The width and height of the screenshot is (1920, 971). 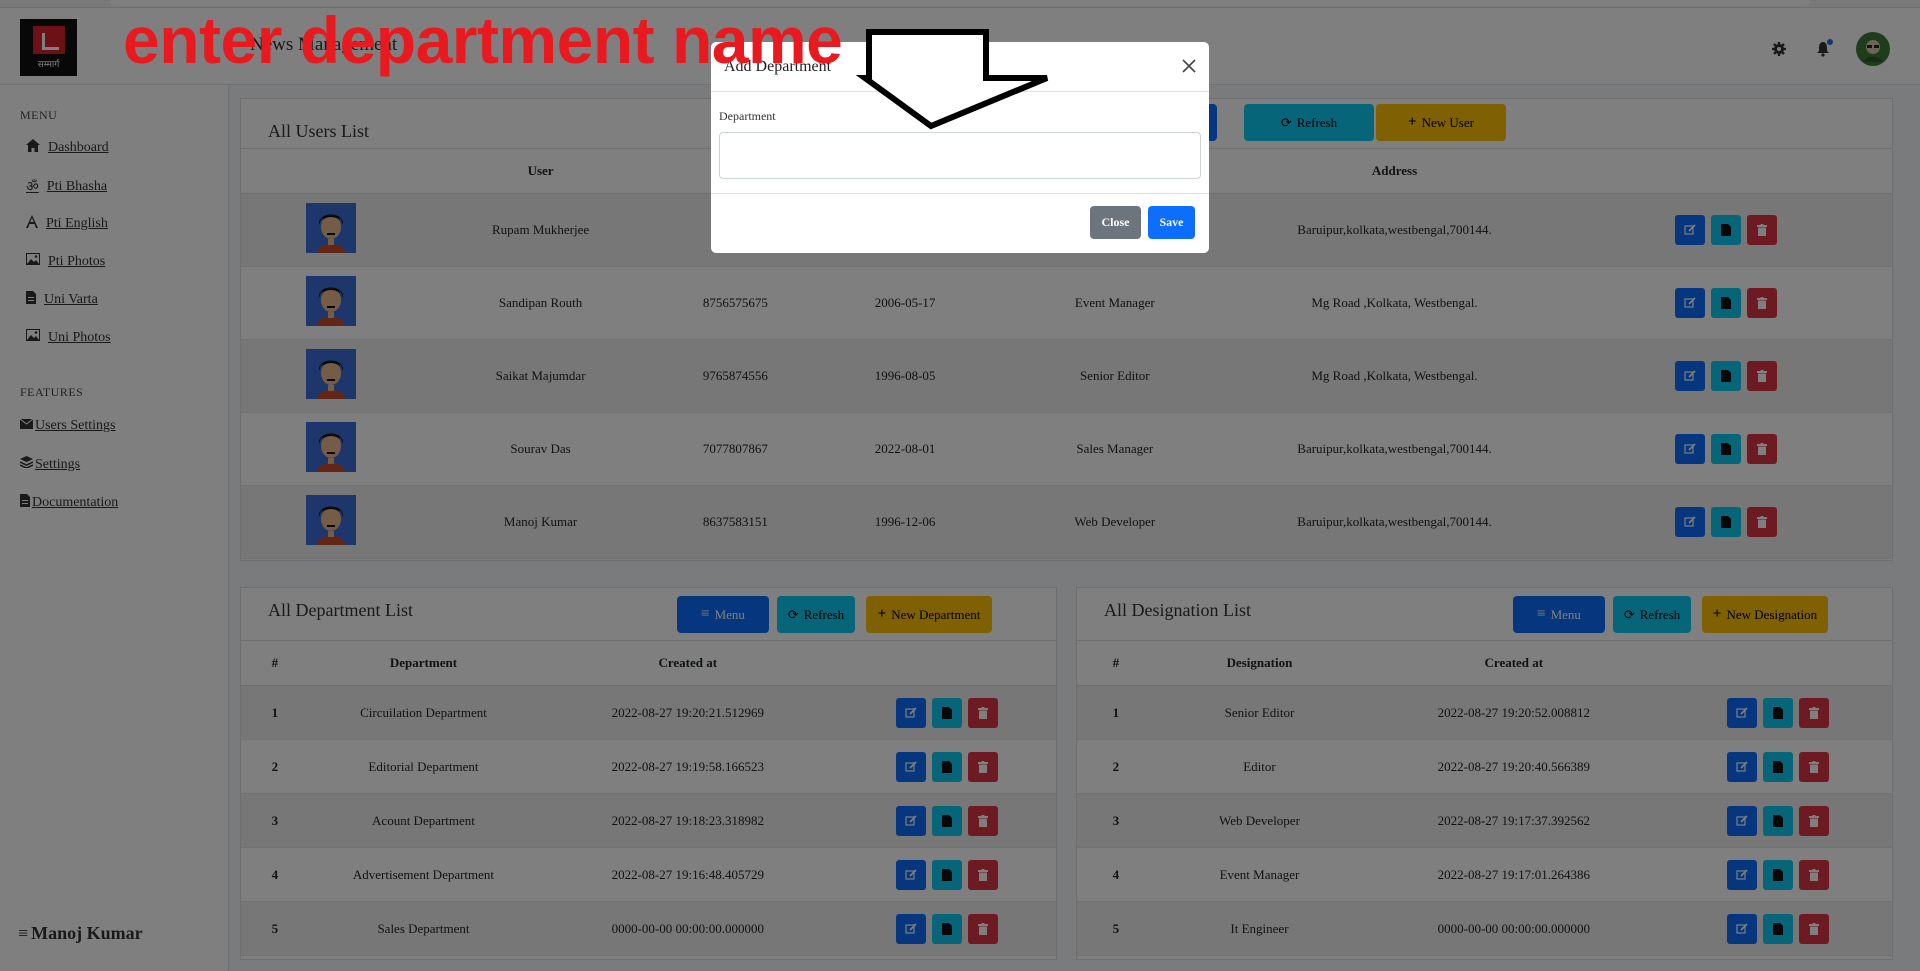 I want to click on save-button: Save, so click(x=1171, y=222).